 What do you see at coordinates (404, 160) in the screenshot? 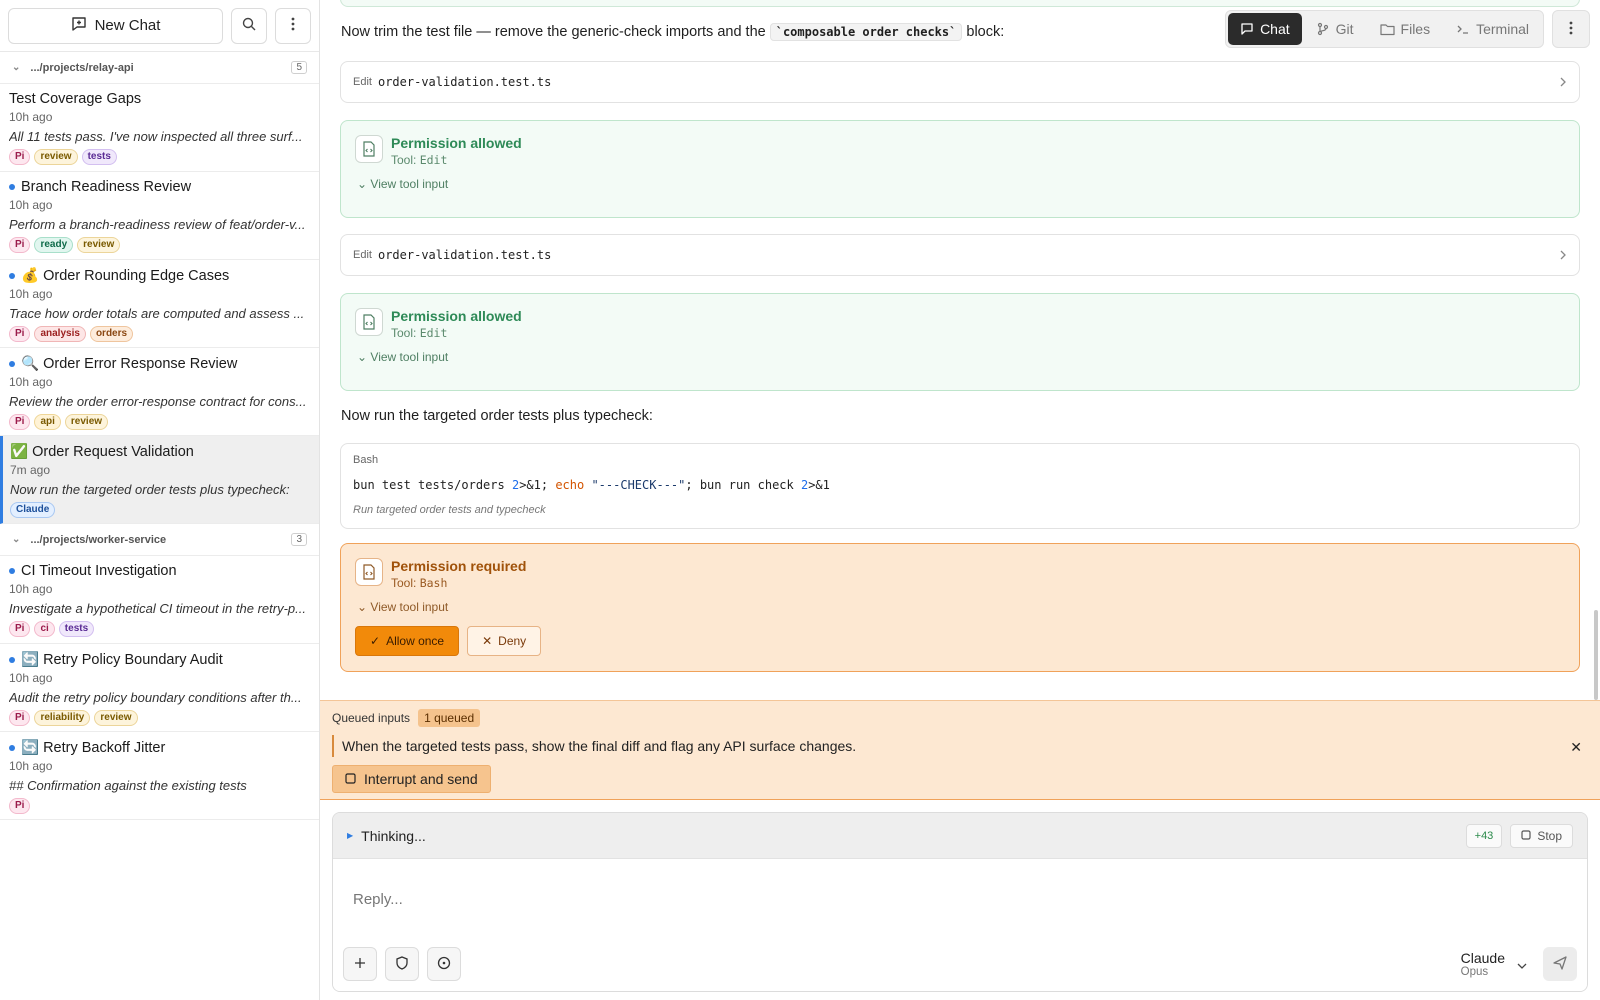
I see `tool-prefix: Tool:` at bounding box center [404, 160].